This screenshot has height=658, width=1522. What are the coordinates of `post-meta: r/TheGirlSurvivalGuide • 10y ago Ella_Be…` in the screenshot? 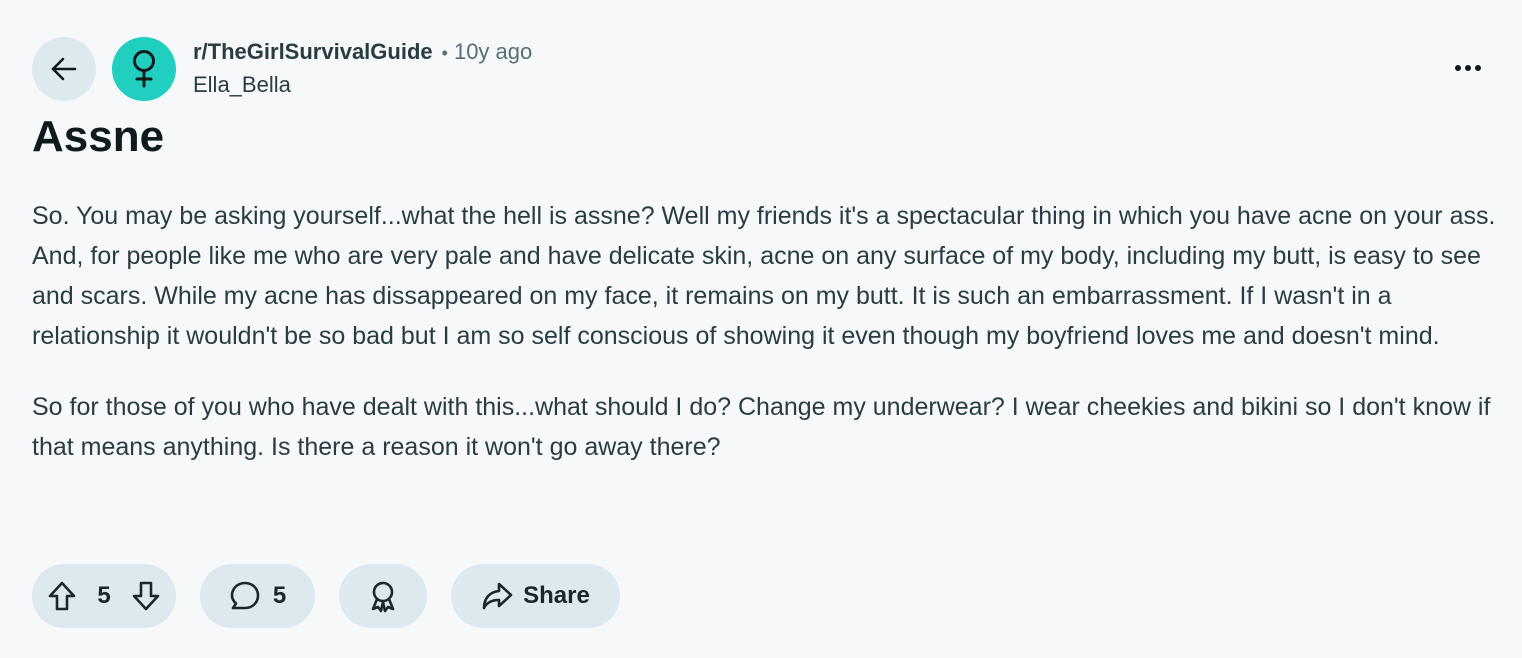 It's located at (362, 68).